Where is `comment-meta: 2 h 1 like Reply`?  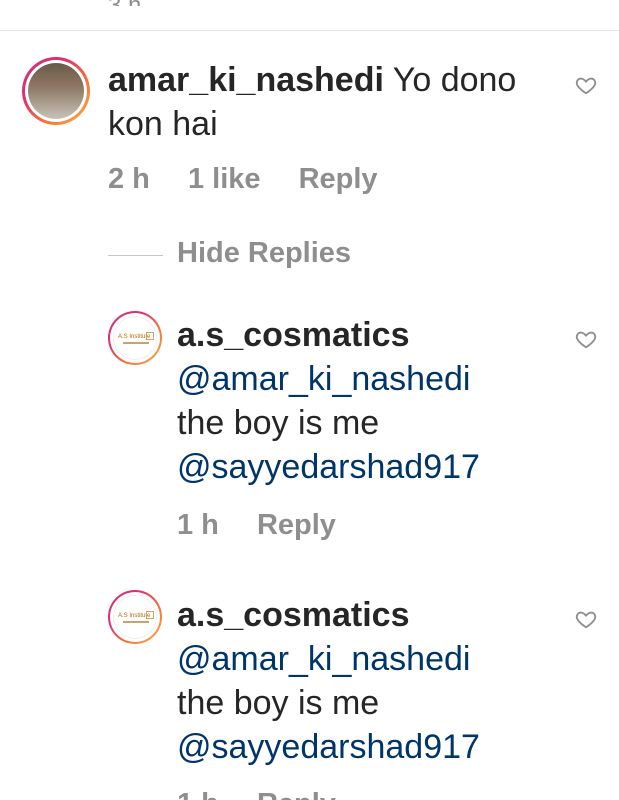
comment-meta: 2 h 1 like Reply is located at coordinates (258, 179).